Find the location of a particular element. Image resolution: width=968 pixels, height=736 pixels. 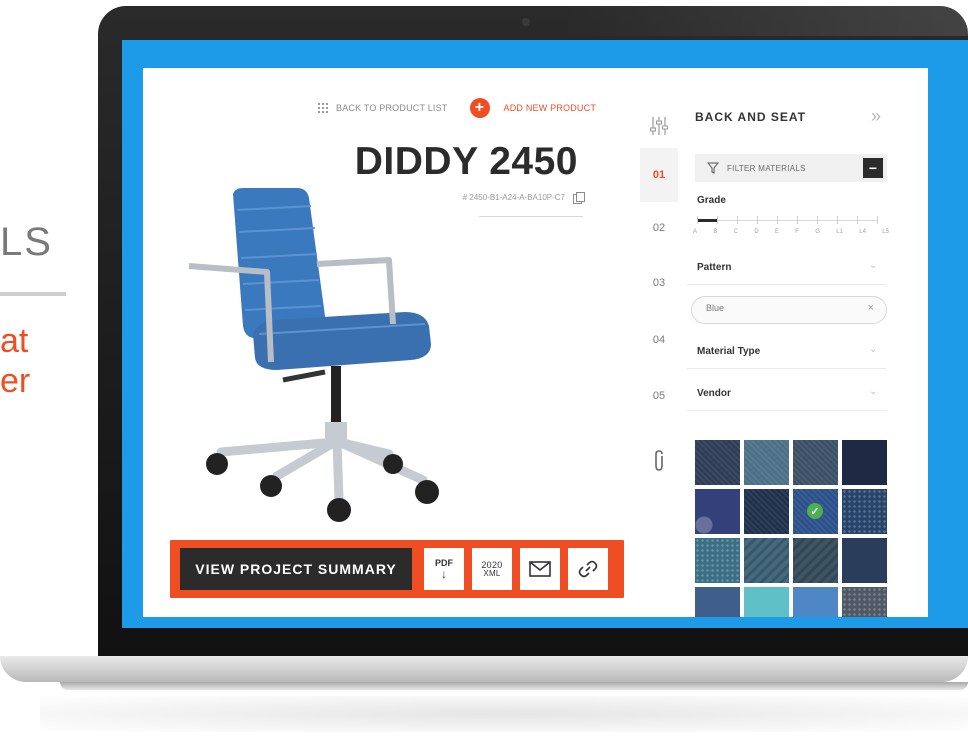

grade-letter: B is located at coordinates (715, 232).